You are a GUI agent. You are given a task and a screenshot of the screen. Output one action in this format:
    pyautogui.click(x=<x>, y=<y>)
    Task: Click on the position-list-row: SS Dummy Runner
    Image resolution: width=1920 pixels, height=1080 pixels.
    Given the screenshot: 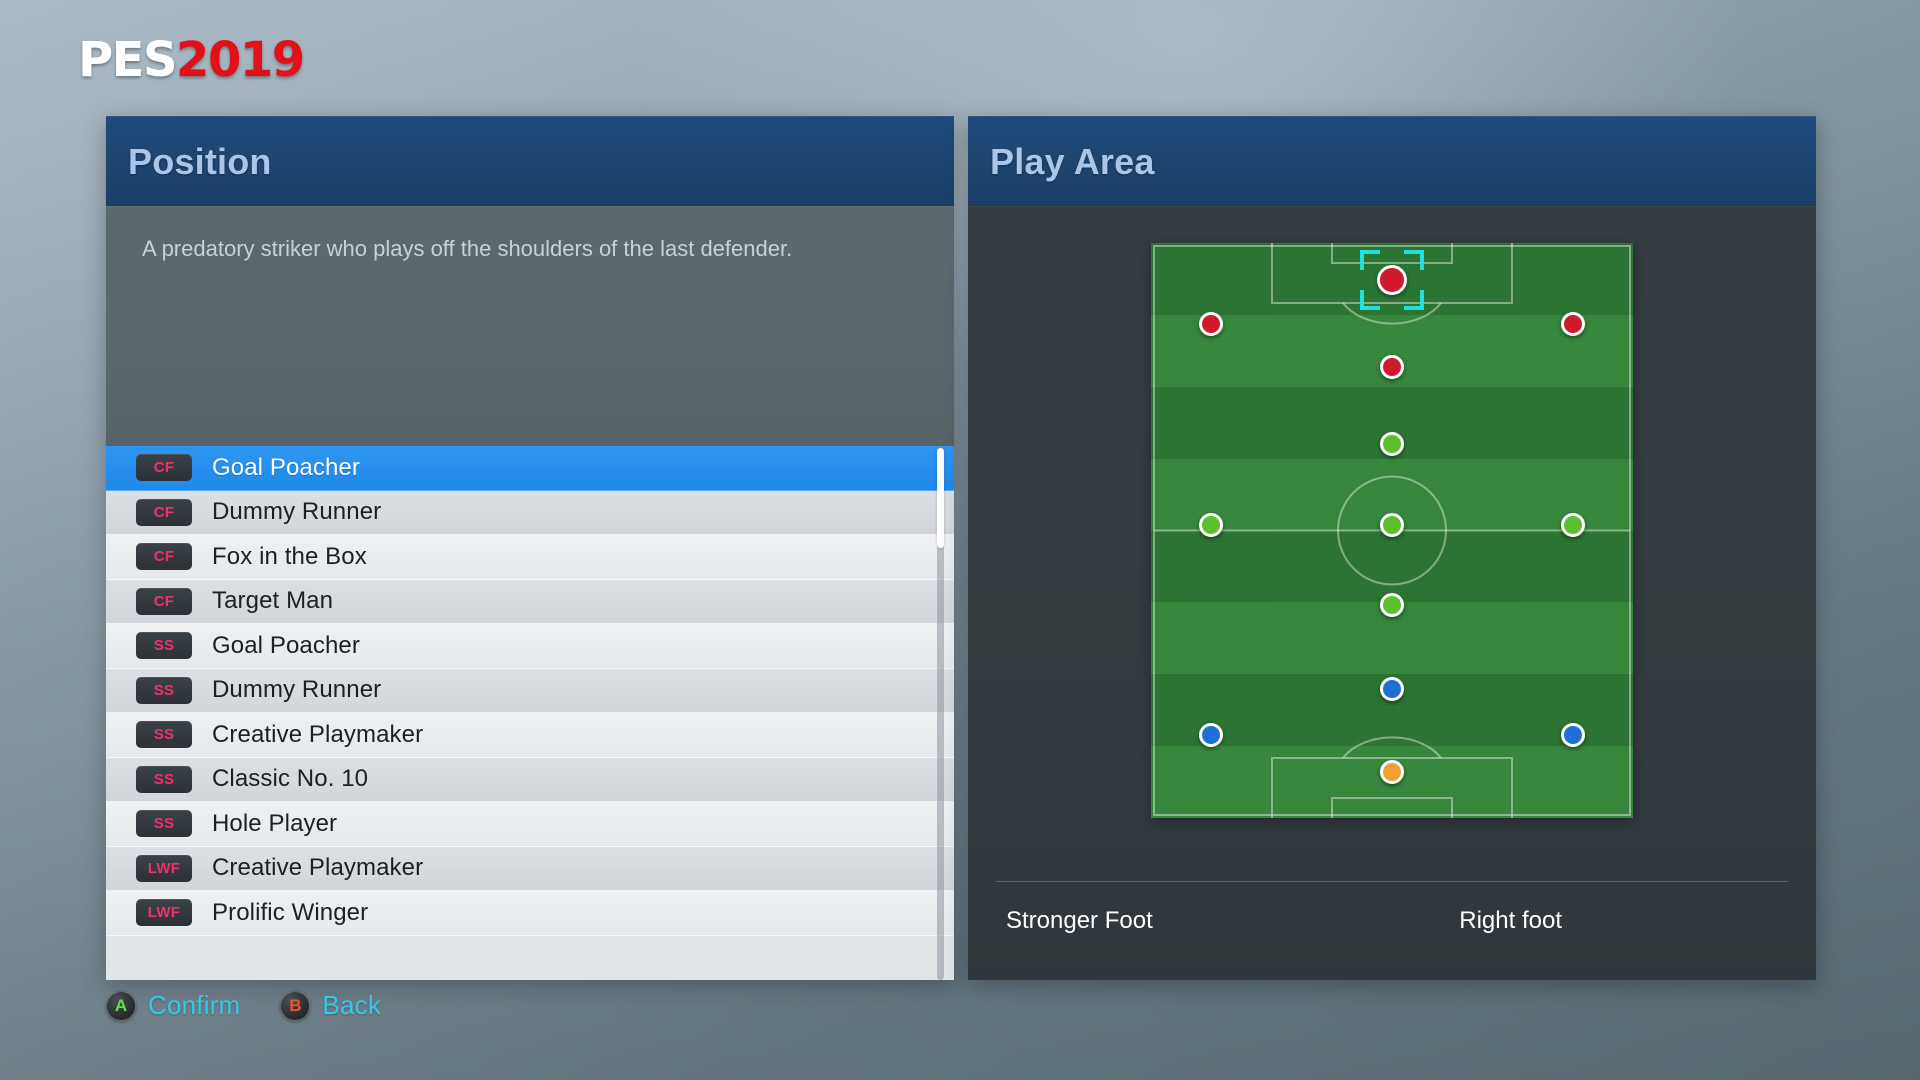 What is the action you would take?
    pyautogui.click(x=530, y=690)
    